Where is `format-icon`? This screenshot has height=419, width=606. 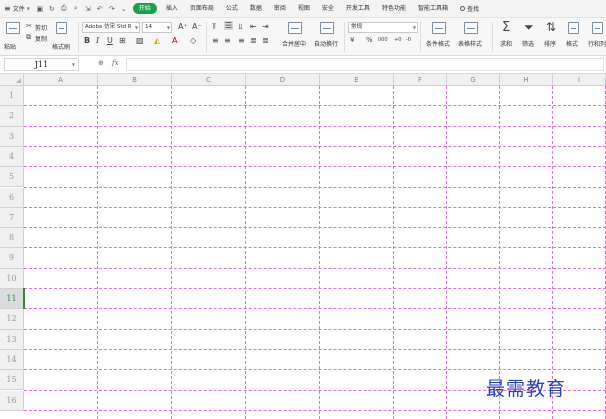 format-icon is located at coordinates (573, 28).